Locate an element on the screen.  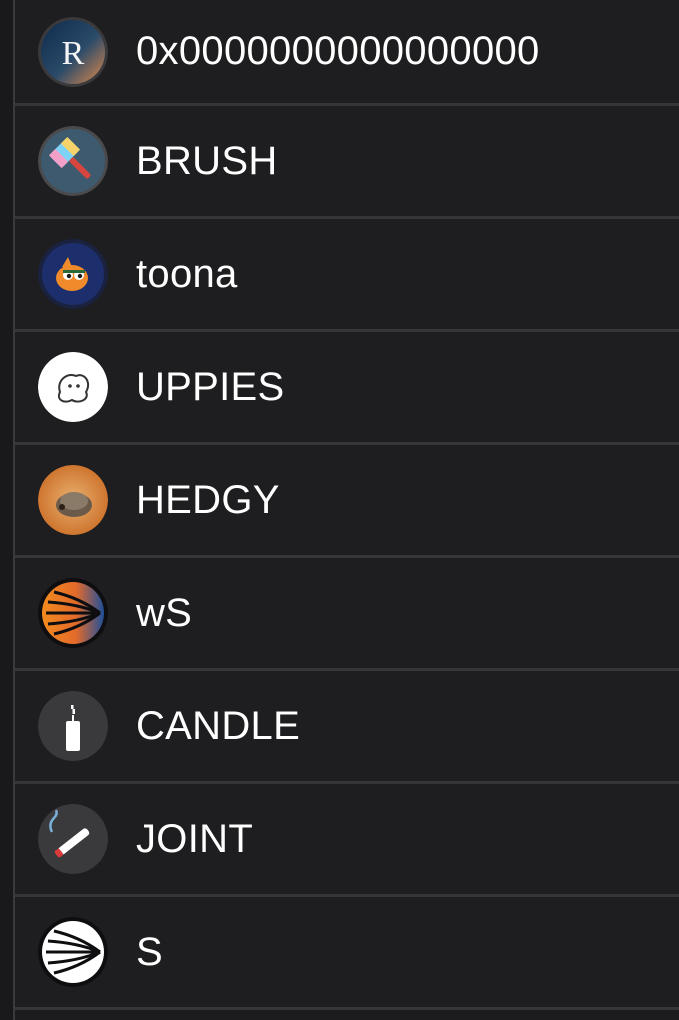
token-symbol: BRUSH is located at coordinates (207, 160).